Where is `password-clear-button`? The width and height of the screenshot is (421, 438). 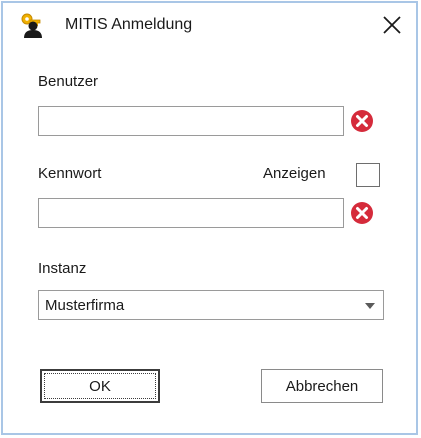 password-clear-button is located at coordinates (362, 213).